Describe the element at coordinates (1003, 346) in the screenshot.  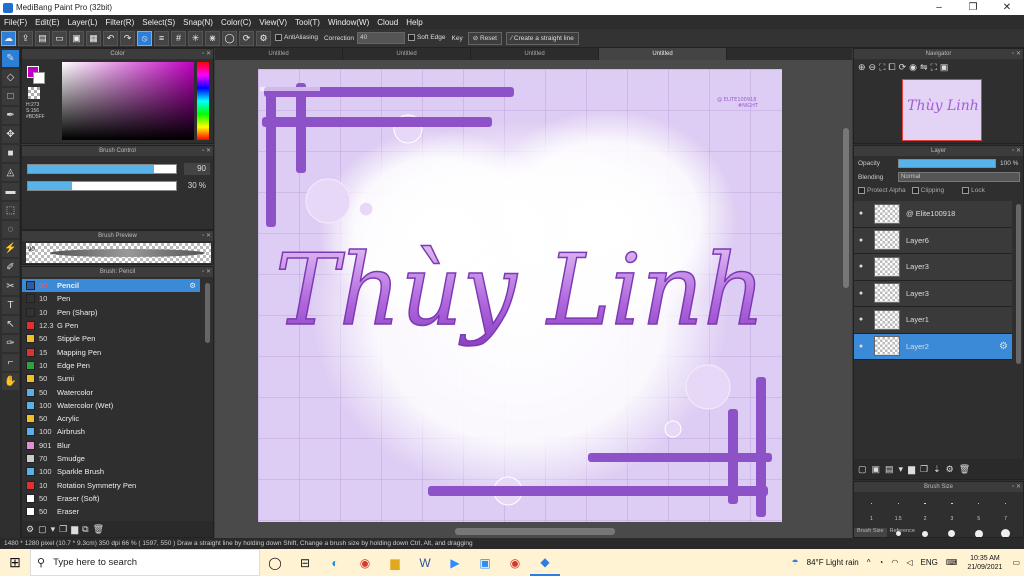
I see `layer-gear-icon: ⚙` at that location.